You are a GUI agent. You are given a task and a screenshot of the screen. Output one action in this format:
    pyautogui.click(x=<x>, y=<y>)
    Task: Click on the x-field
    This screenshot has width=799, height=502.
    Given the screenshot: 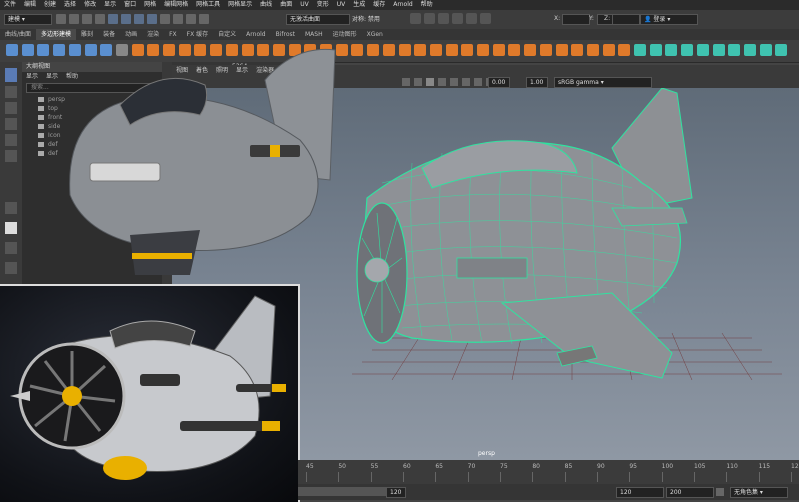 What is the action you would take?
    pyautogui.click(x=576, y=19)
    